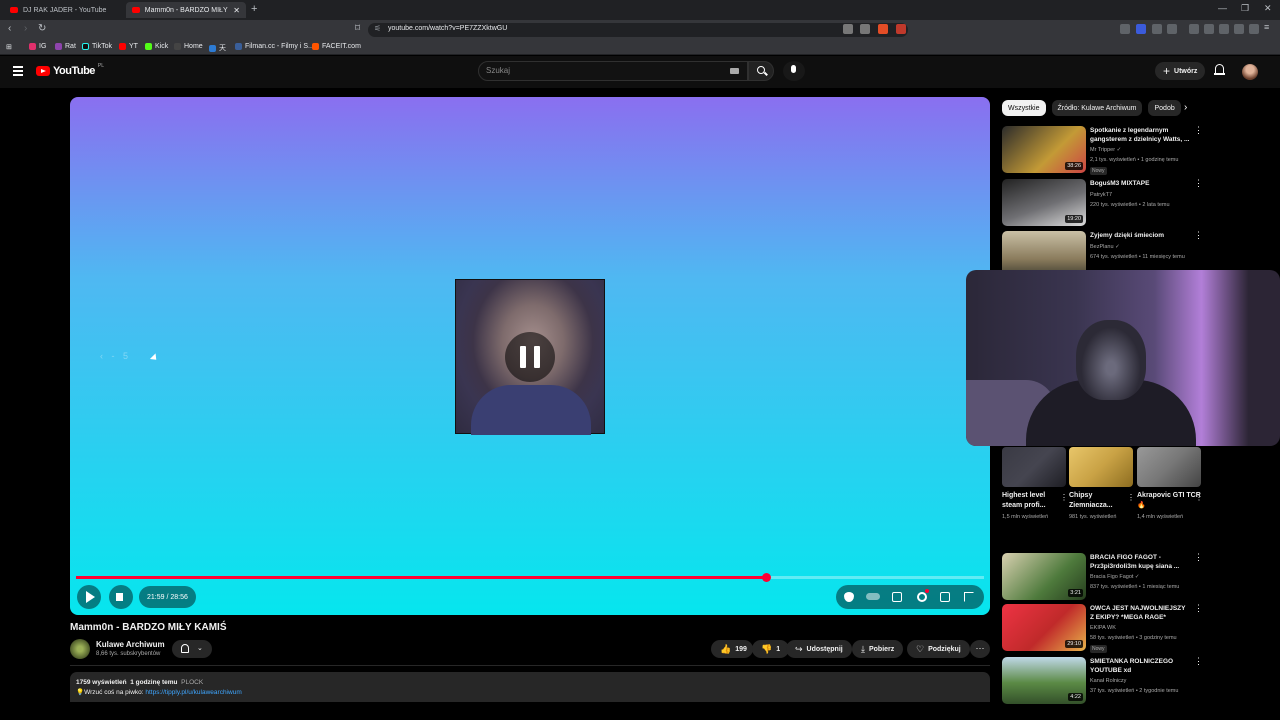 Image resolution: width=1280 pixels, height=720 pixels. What do you see at coordinates (1169, 467) in the screenshot?
I see `short-thumbnail` at bounding box center [1169, 467].